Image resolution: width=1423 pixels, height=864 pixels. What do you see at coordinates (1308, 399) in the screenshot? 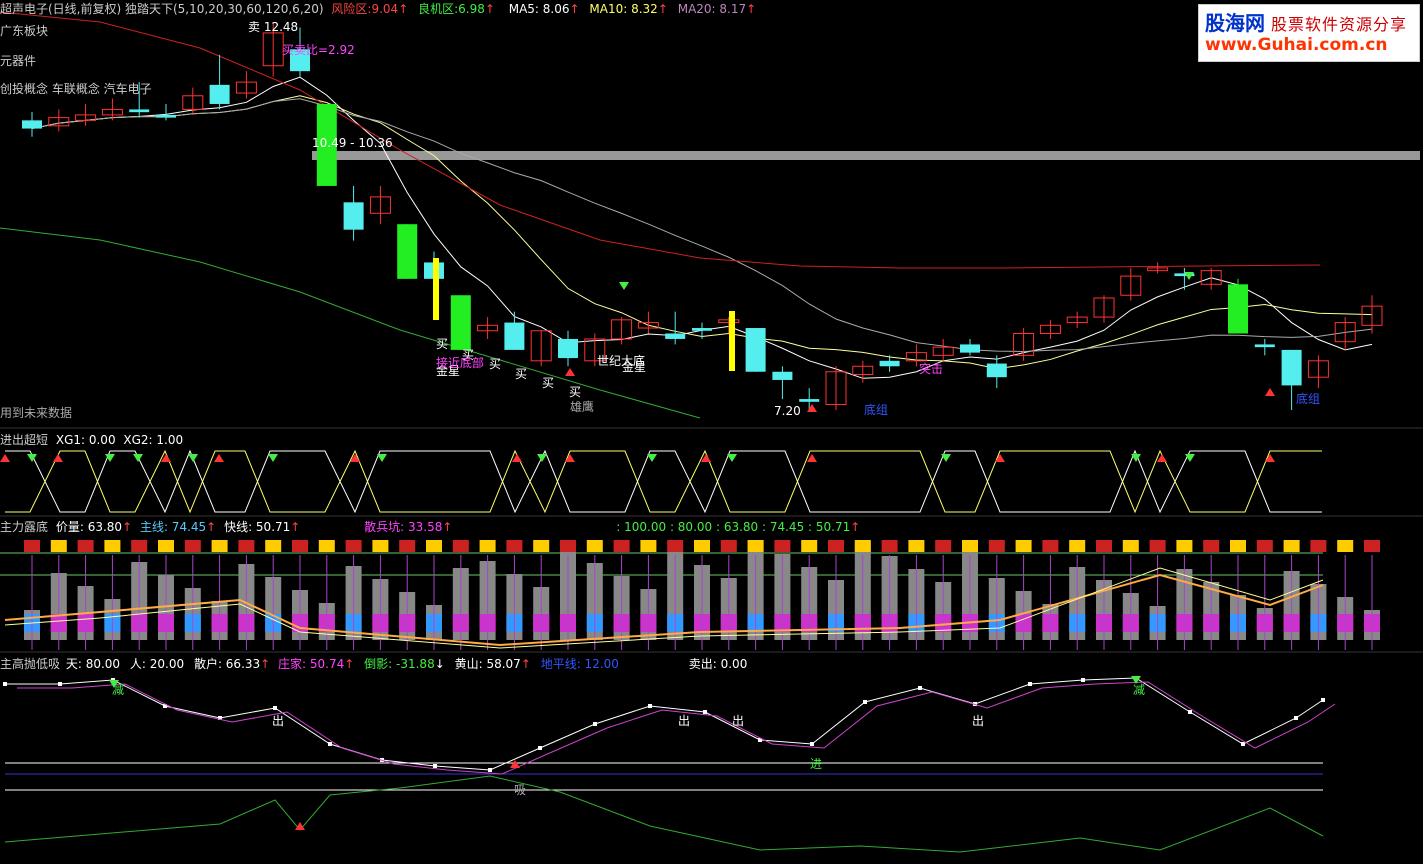
I see `bottom-label-b: 底组` at bounding box center [1308, 399].